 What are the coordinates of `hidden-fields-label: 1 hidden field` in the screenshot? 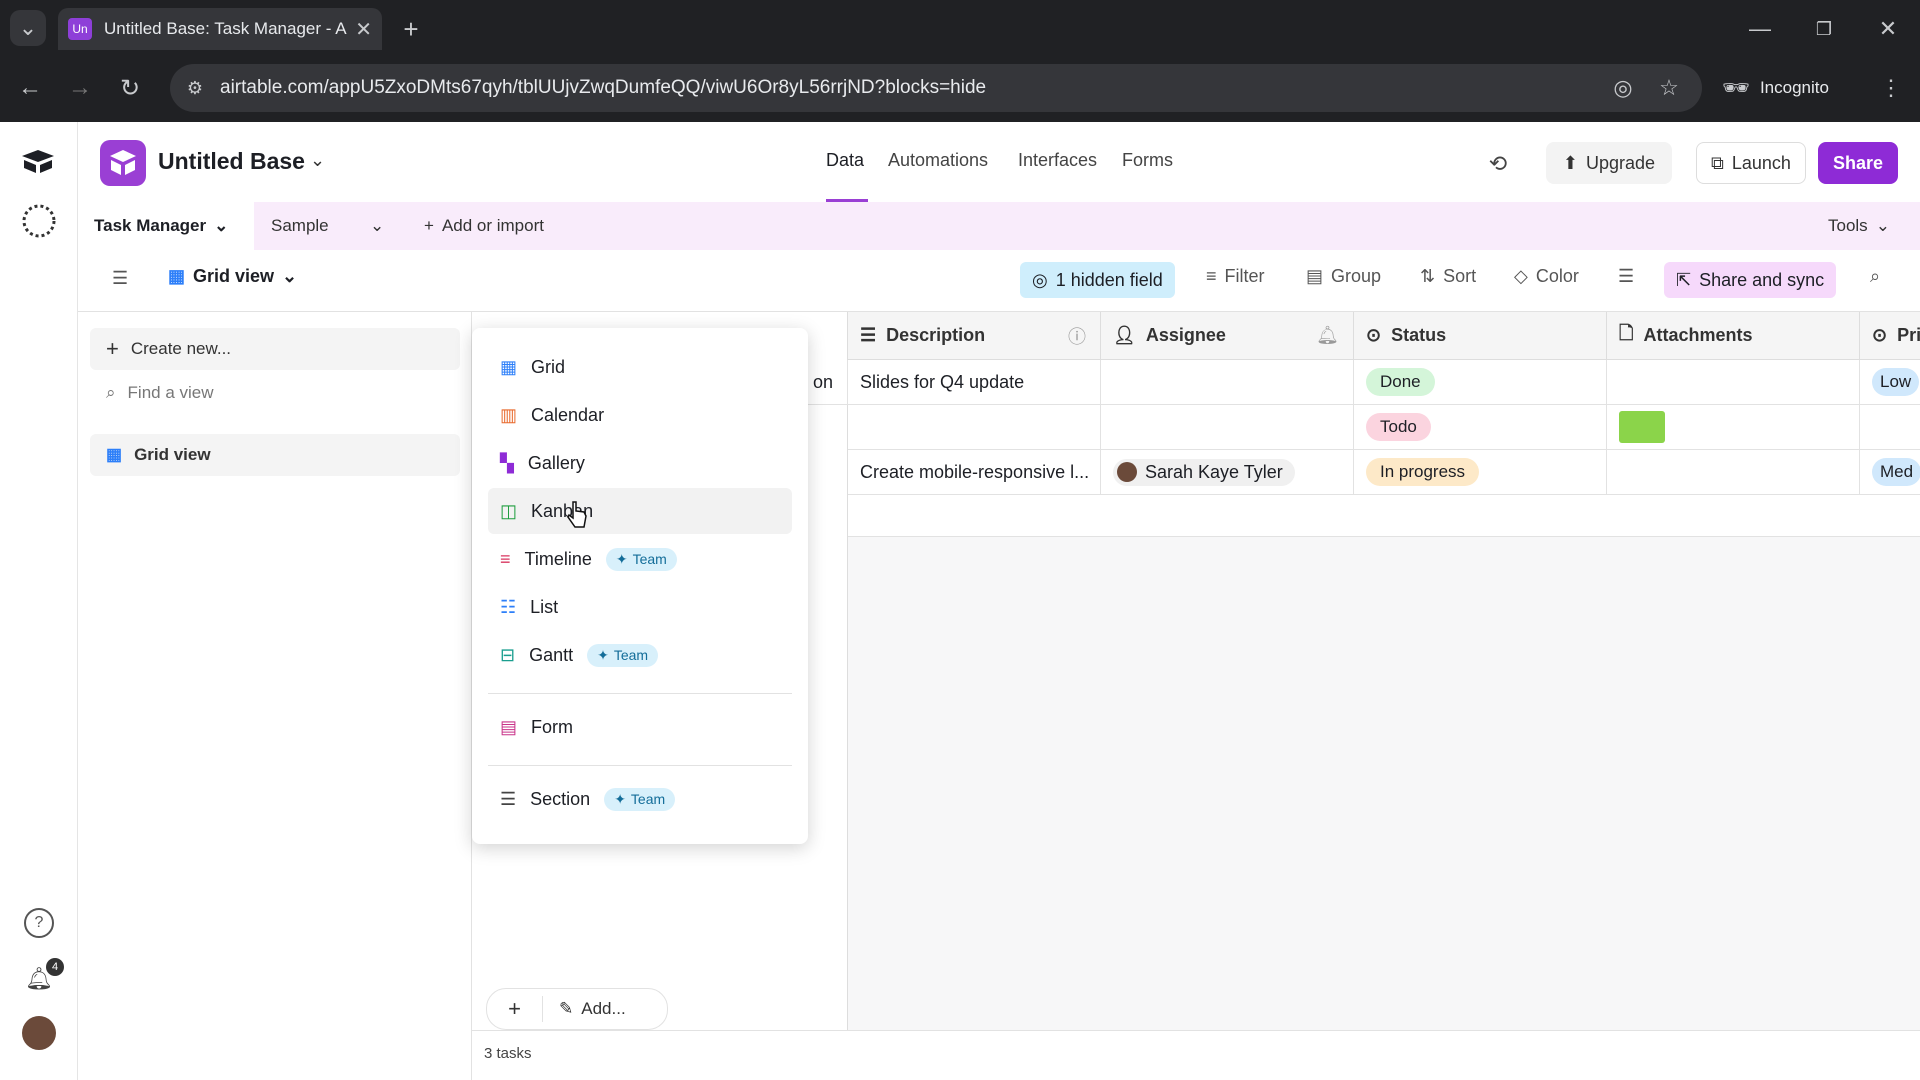 It's located at (1109, 279).